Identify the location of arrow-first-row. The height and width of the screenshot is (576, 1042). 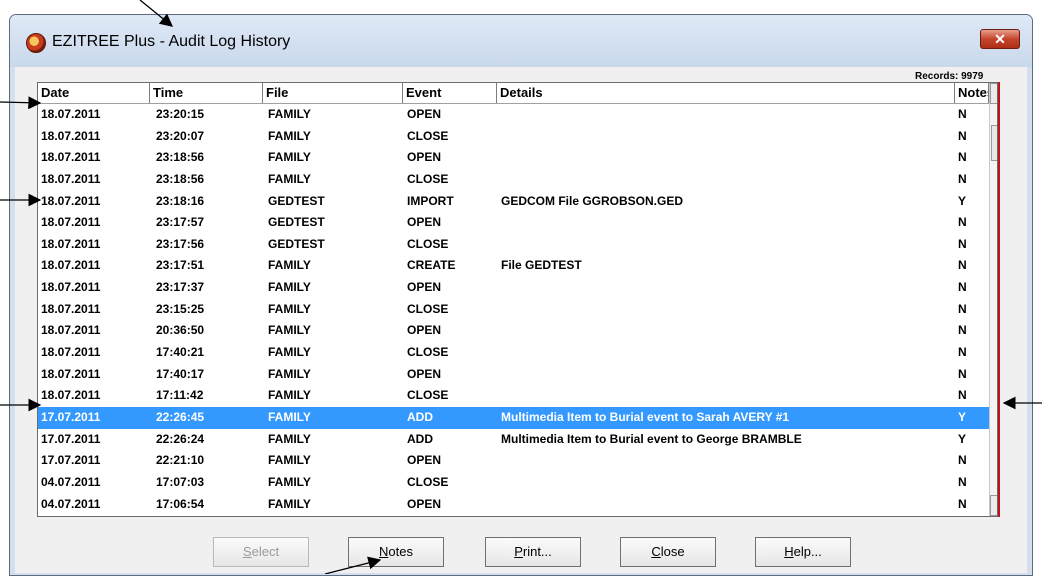
(21, 103).